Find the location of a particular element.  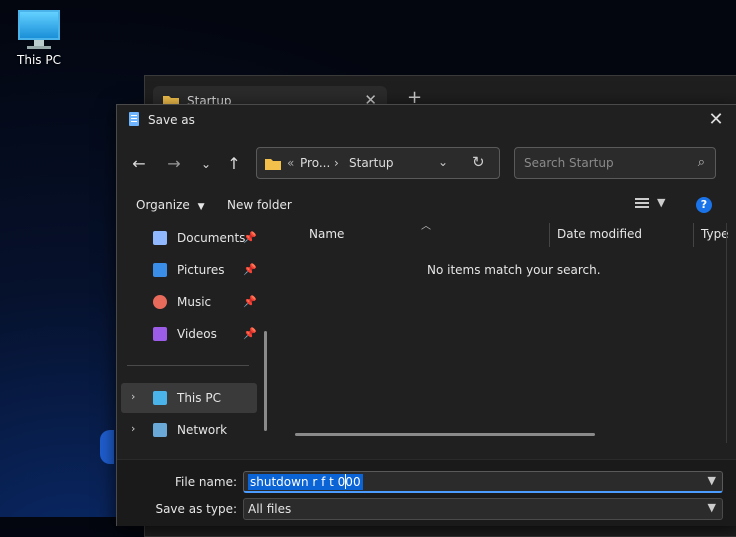

videos-icon is located at coordinates (160, 334).